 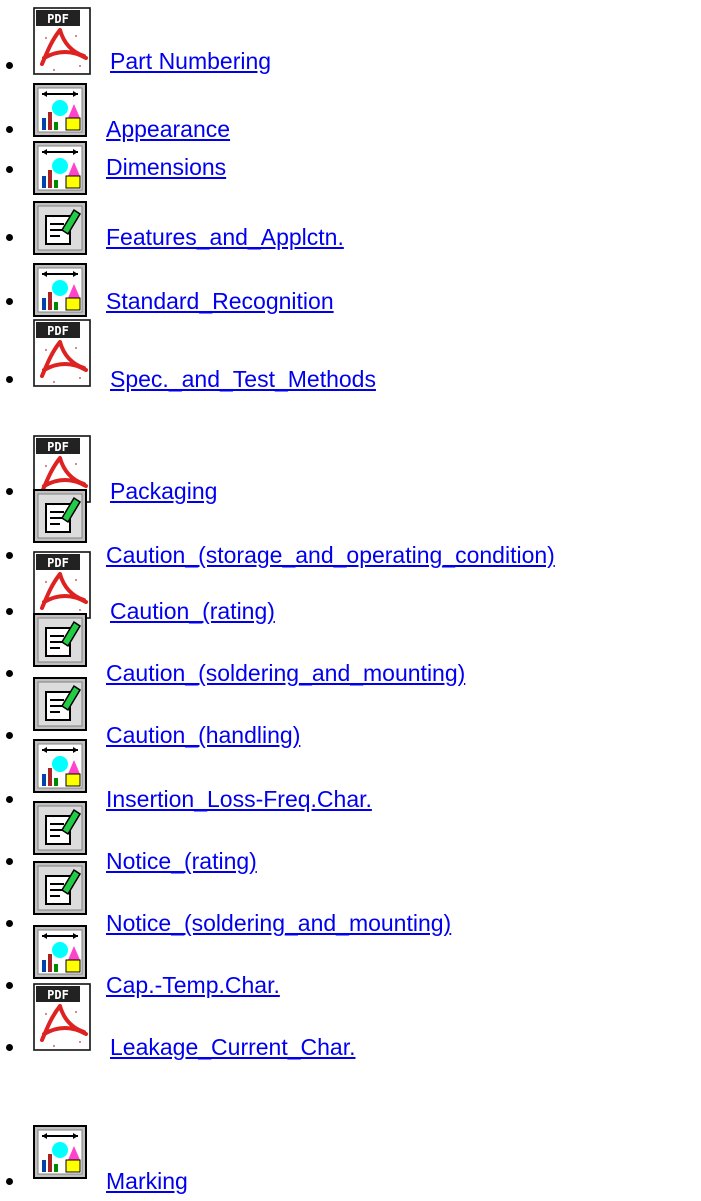 What do you see at coordinates (181, 861) in the screenshot?
I see `document-link: Notice_(rating)` at bounding box center [181, 861].